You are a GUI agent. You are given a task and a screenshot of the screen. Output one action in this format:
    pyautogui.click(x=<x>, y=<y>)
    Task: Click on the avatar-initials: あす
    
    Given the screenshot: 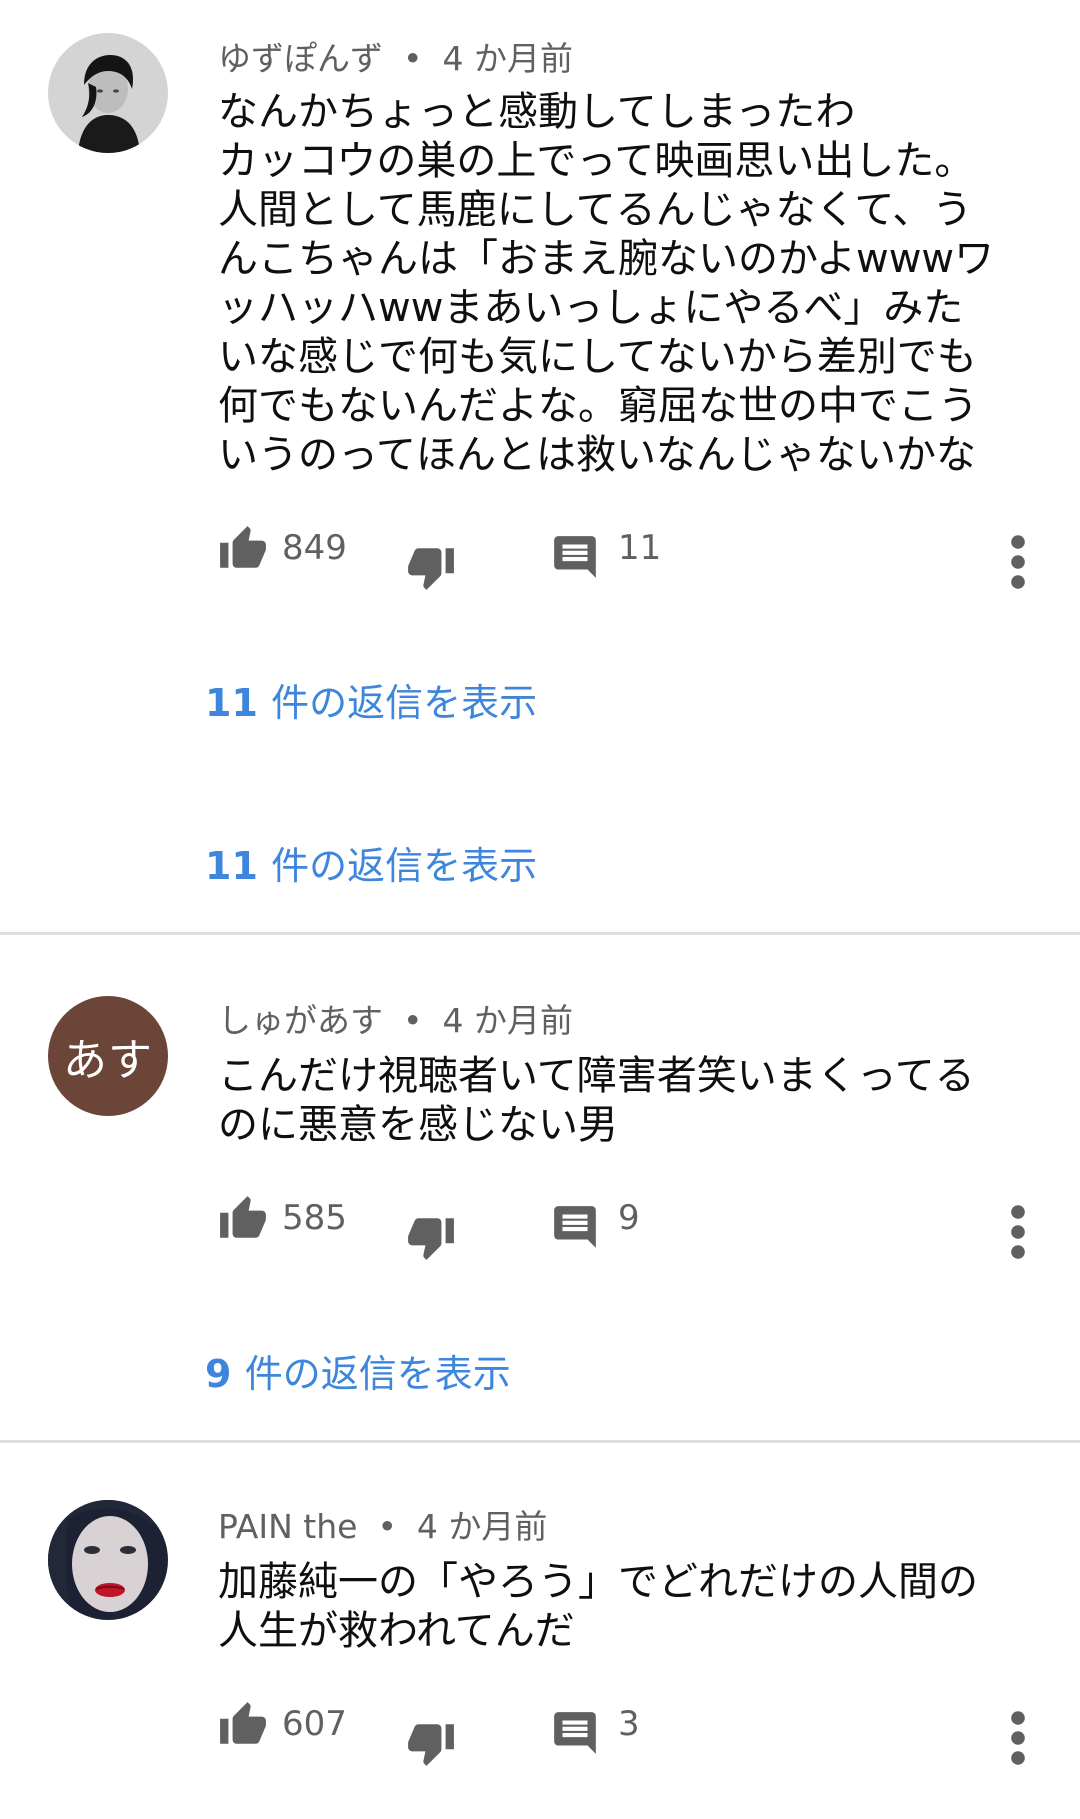 What is the action you would take?
    pyautogui.click(x=108, y=1060)
    